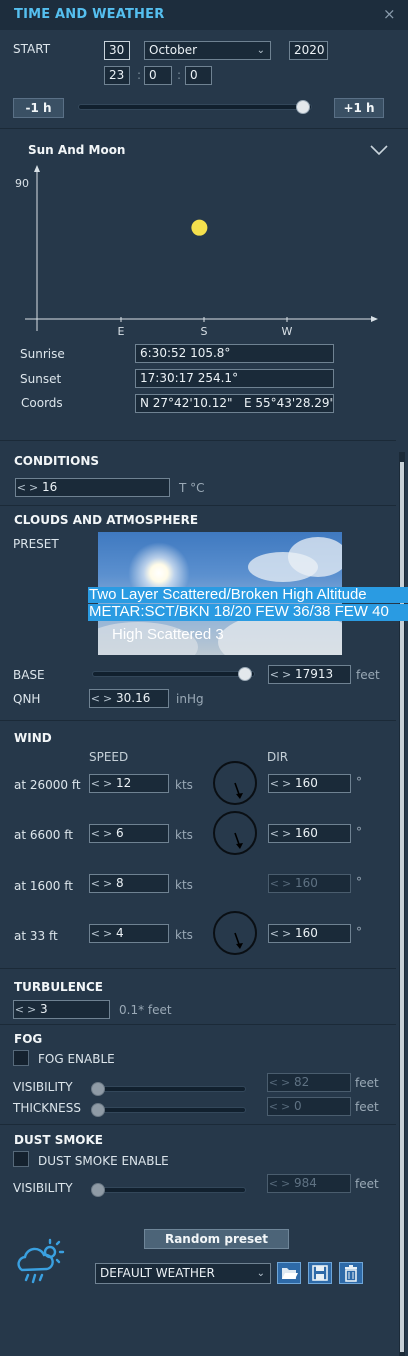  Describe the element at coordinates (109, 757) in the screenshot. I see `speed-header: SPEED` at that location.